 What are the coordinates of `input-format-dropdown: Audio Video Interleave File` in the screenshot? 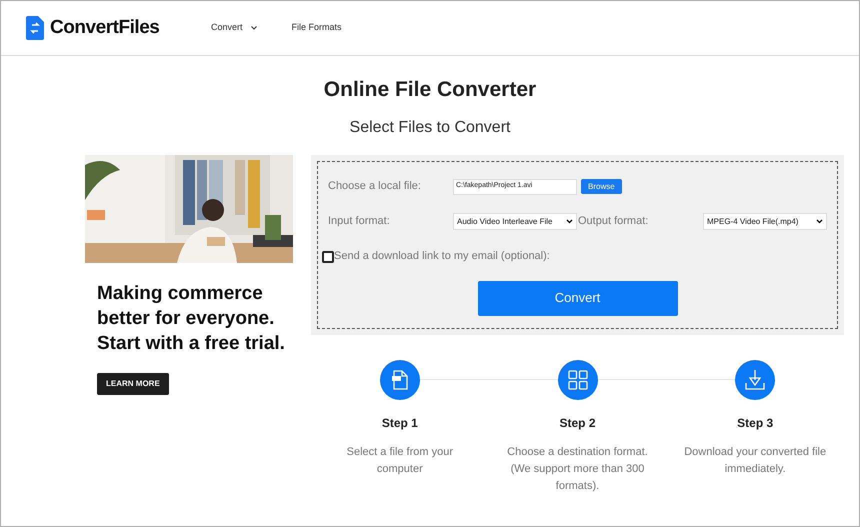 It's located at (515, 221).